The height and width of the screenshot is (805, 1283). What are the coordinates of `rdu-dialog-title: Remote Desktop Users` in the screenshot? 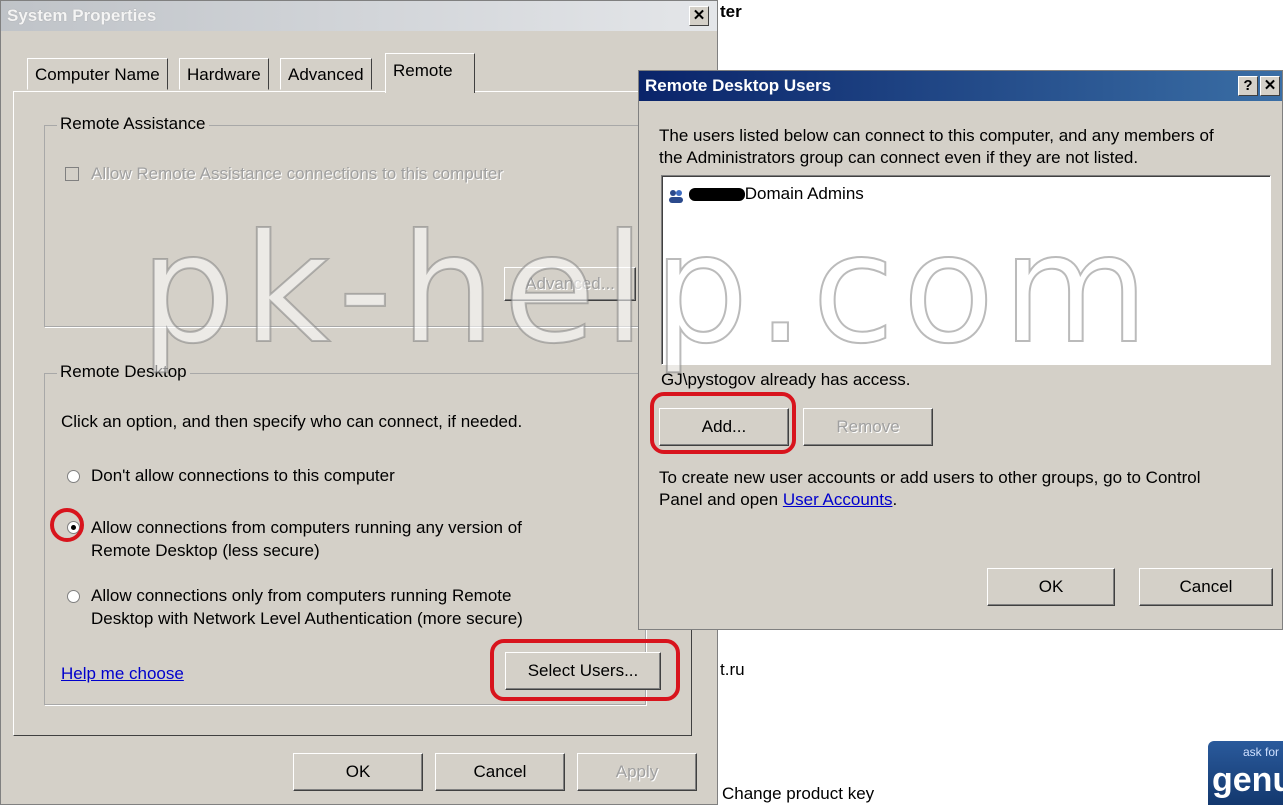 It's located at (738, 85).